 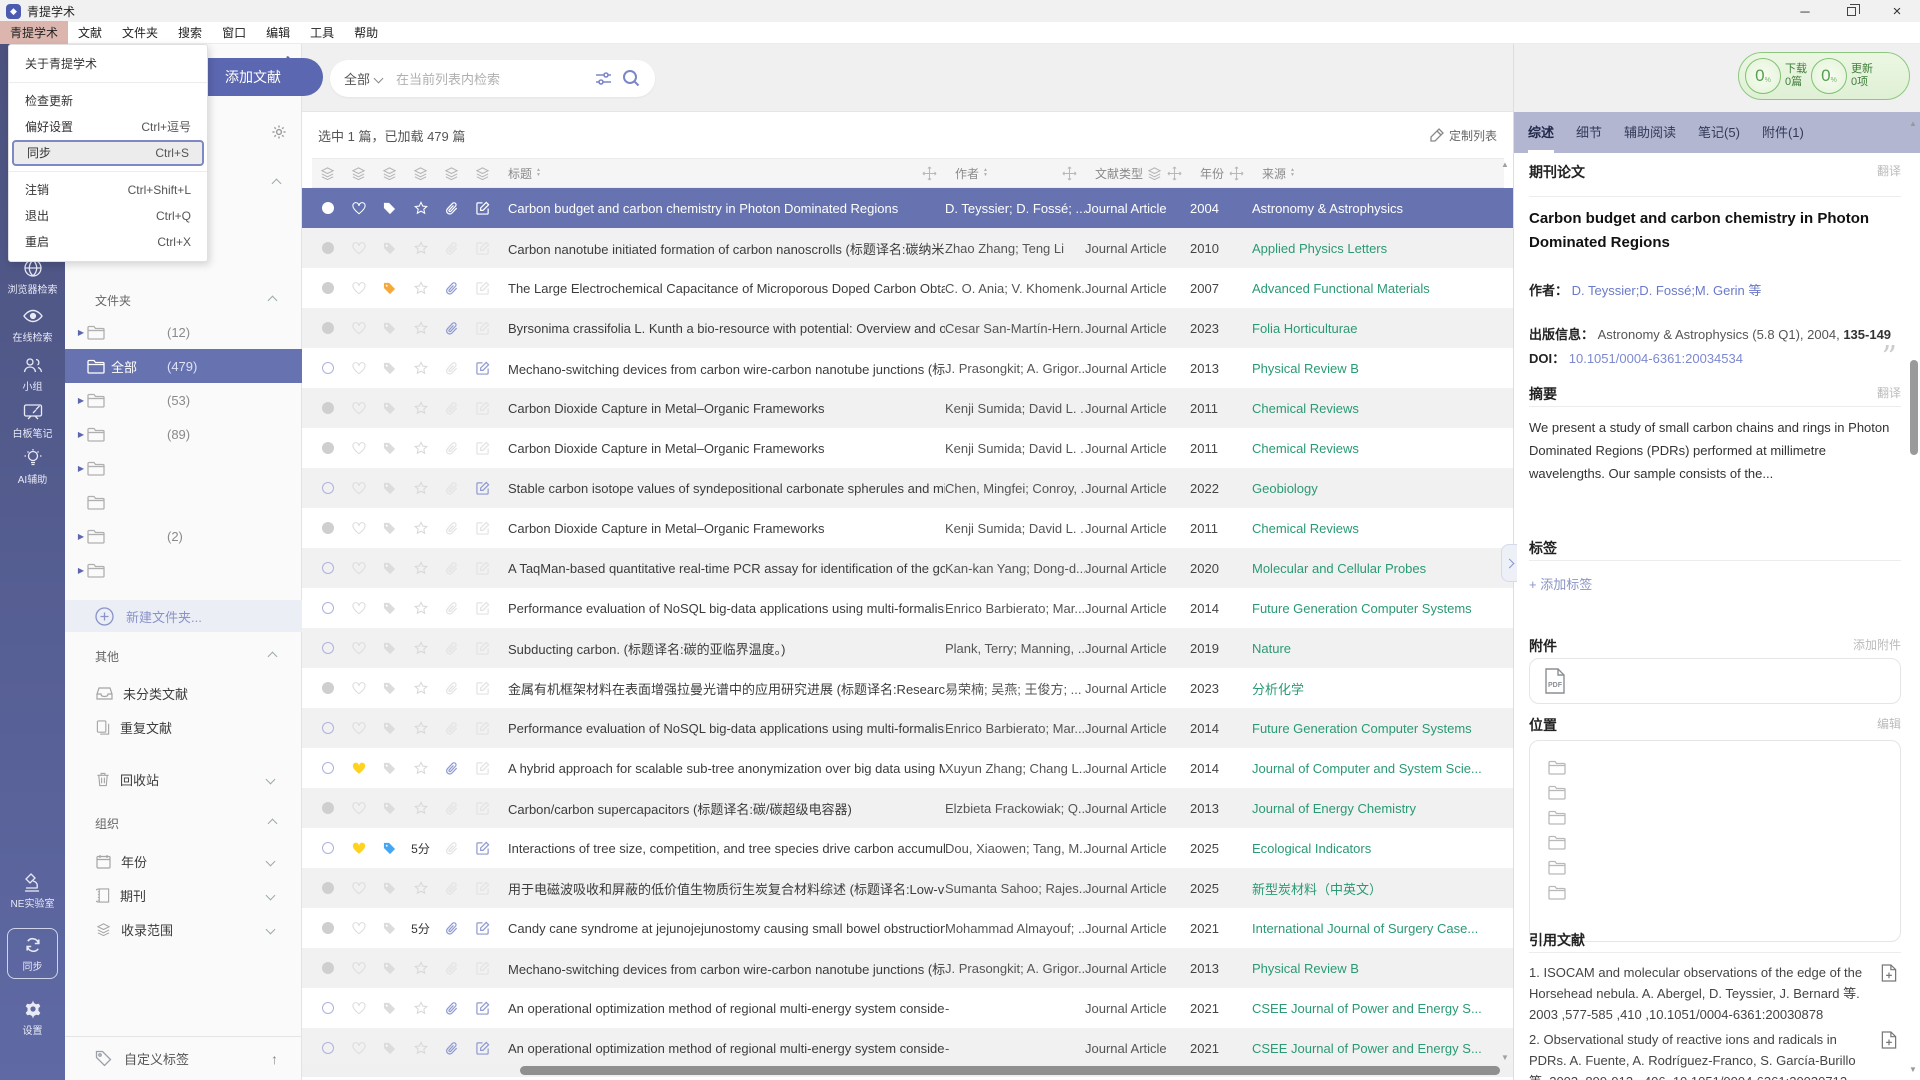 What do you see at coordinates (495, 78) in the screenshot?
I see `search-input: 在当前列表内检索` at bounding box center [495, 78].